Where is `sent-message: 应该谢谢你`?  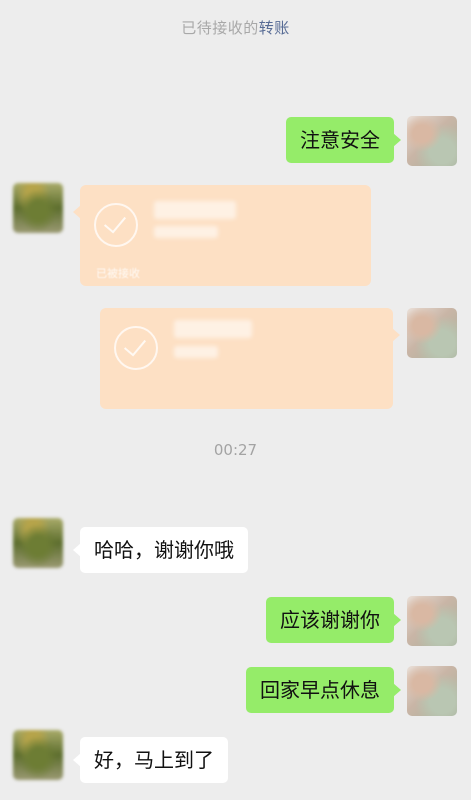
sent-message: 应该谢谢你 is located at coordinates (333, 620).